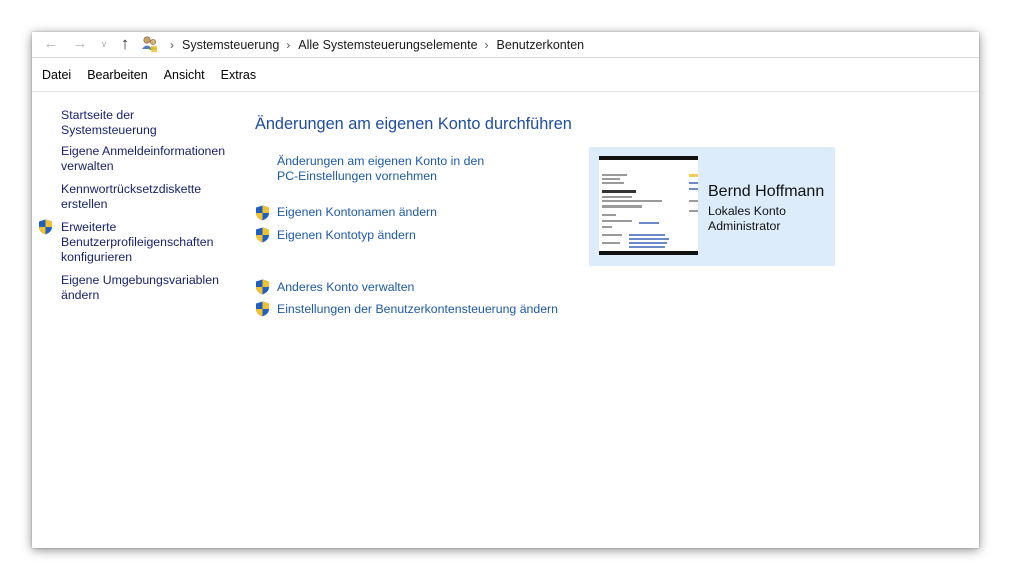  I want to click on link-change-account-type: Eigenen Kontotyp ändern, so click(346, 235).